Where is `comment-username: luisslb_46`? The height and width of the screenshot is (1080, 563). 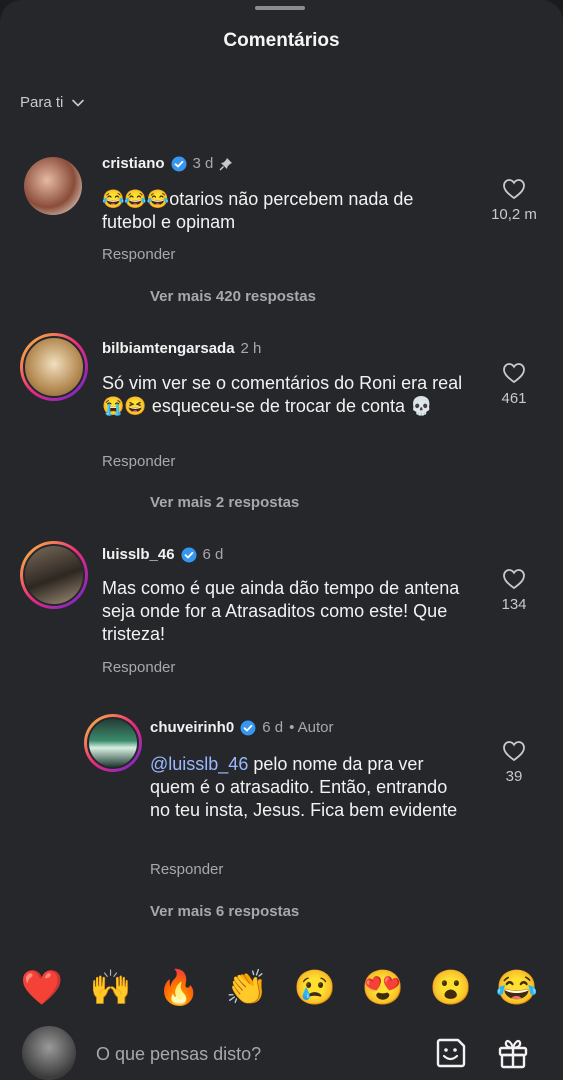 comment-username: luisslb_46 is located at coordinates (138, 554).